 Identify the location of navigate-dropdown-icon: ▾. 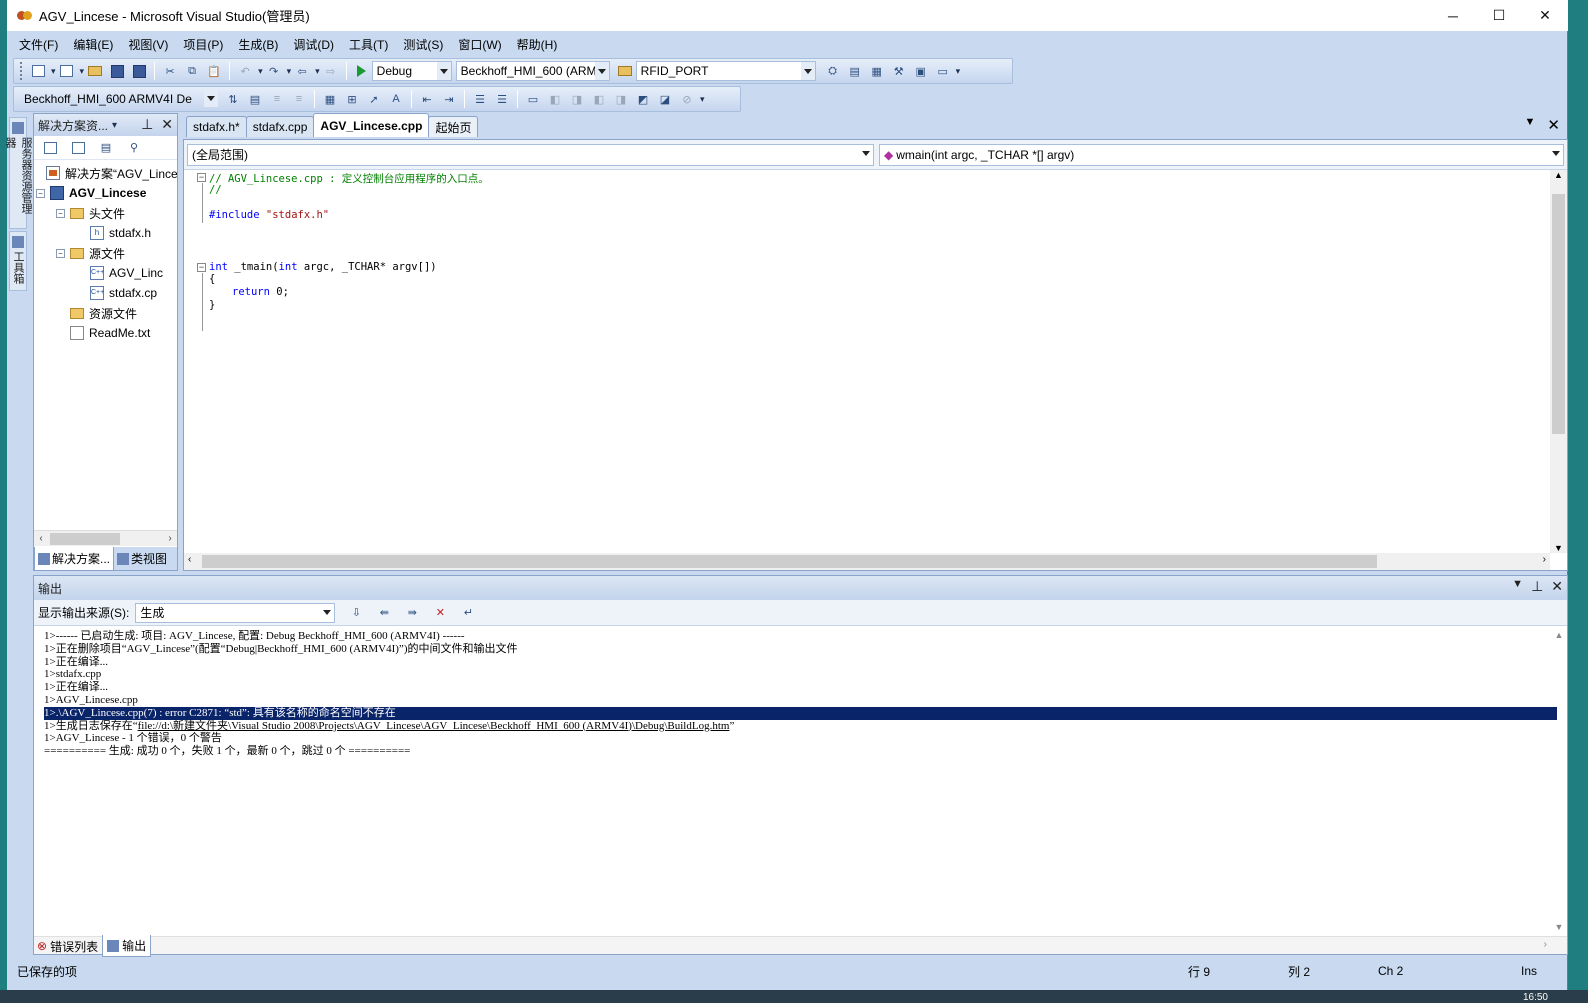
(317, 71).